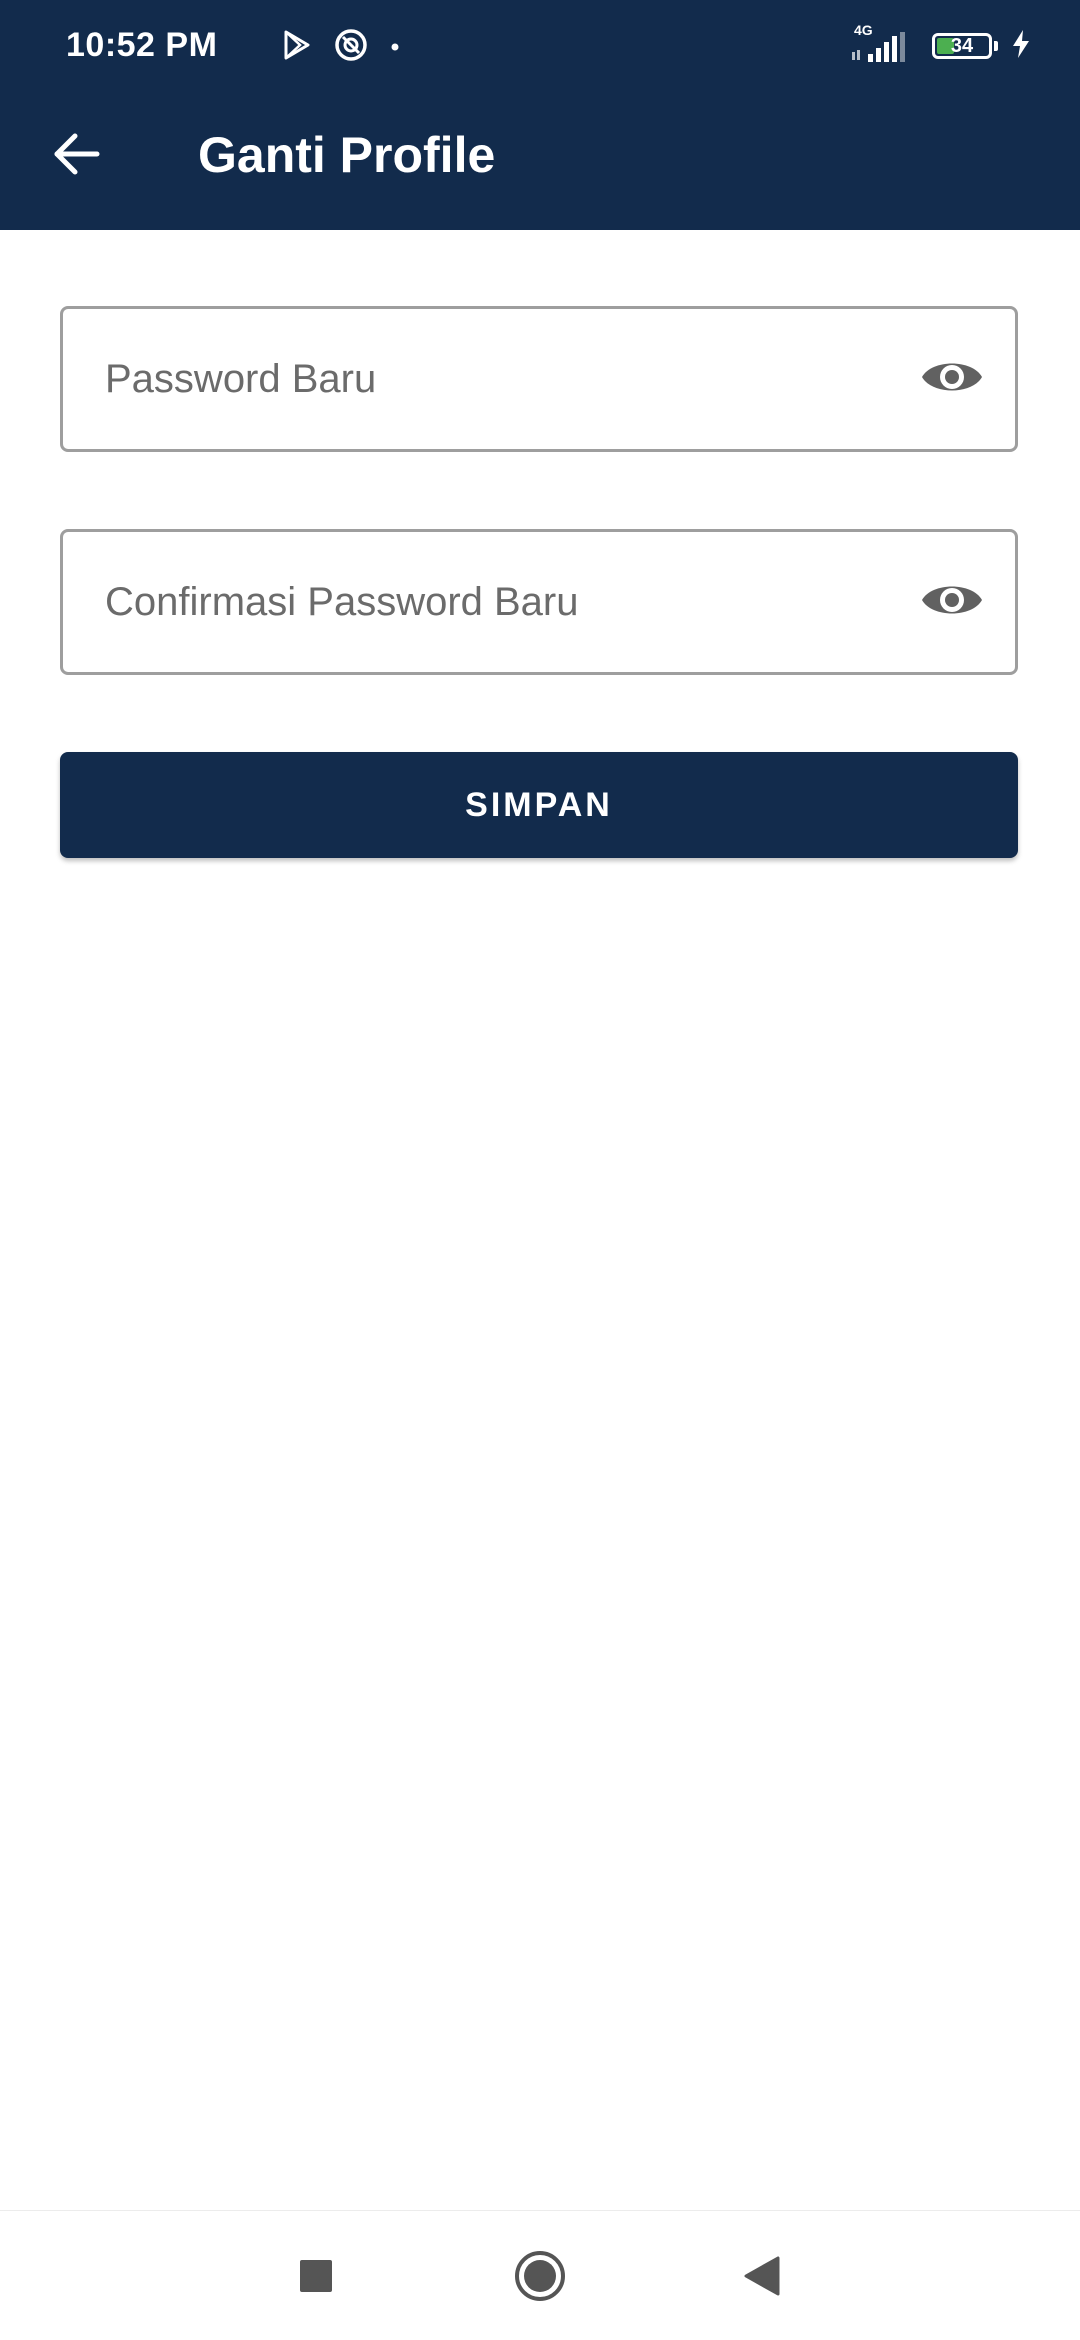  Describe the element at coordinates (539, 805) in the screenshot. I see `save-button: SIMPAN` at that location.